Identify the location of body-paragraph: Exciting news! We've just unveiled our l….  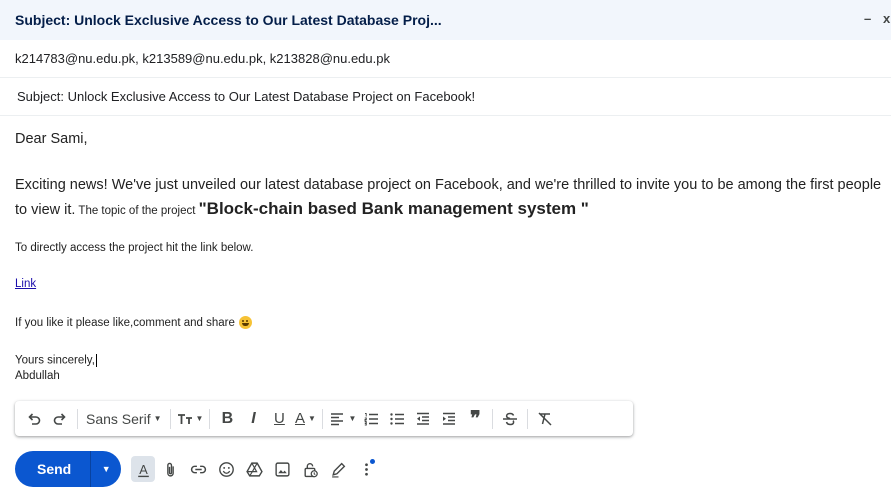
(450, 198).